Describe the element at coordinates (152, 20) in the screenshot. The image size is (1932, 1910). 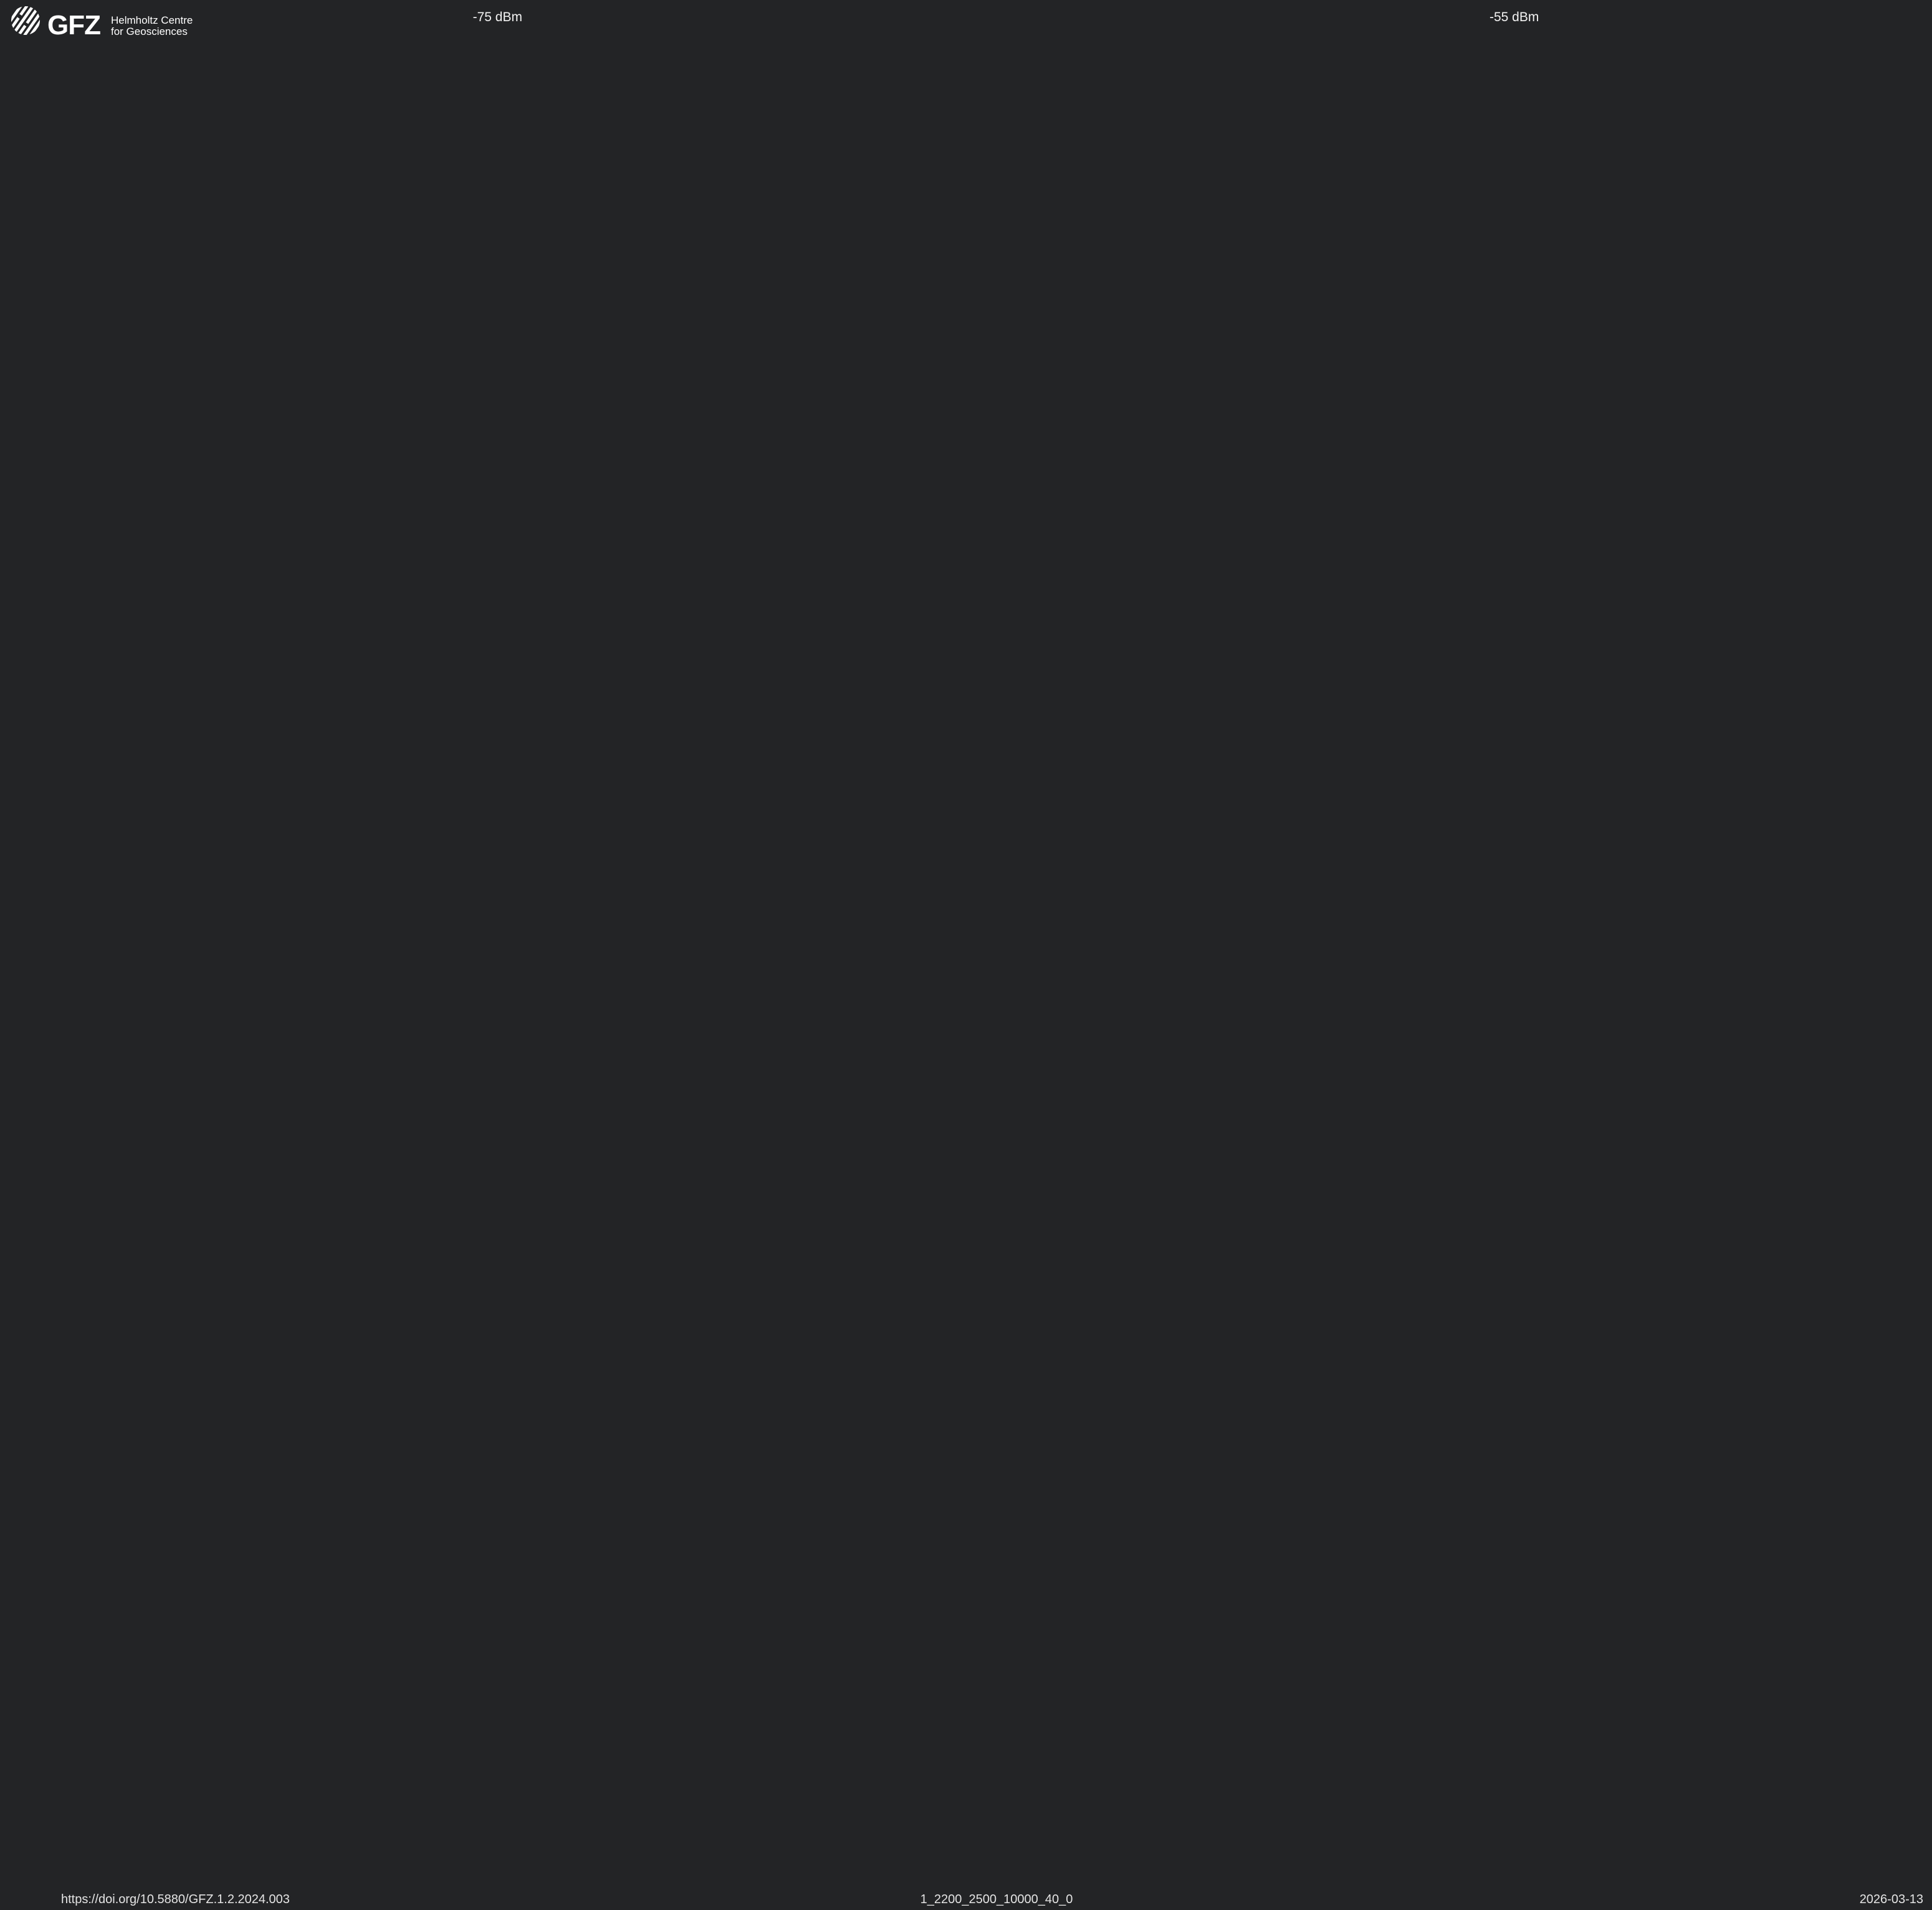
I see `logo-name-line1: Helmholtz Centre` at that location.